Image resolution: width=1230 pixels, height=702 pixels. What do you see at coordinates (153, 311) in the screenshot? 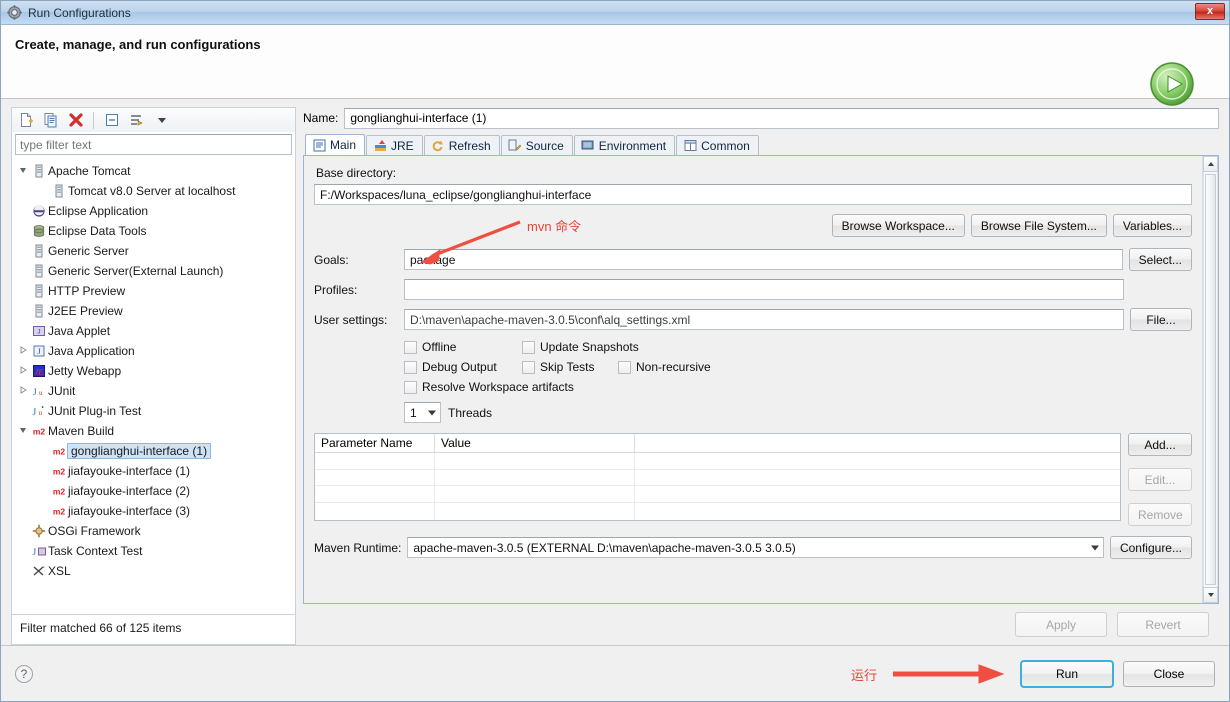
I see `tree-item: J2EE Preview` at bounding box center [153, 311].